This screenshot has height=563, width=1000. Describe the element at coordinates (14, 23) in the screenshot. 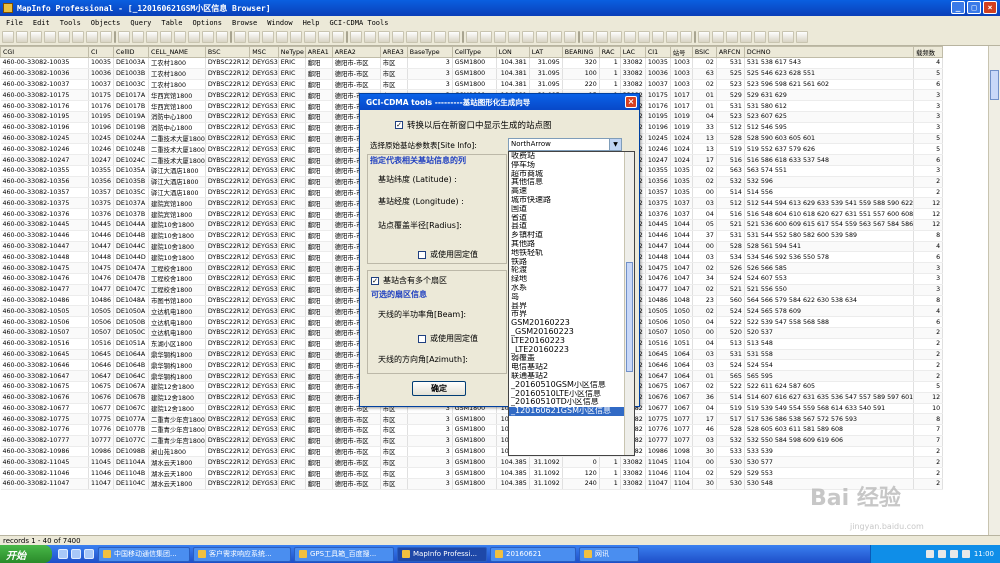

I see `menu-item: File` at that location.